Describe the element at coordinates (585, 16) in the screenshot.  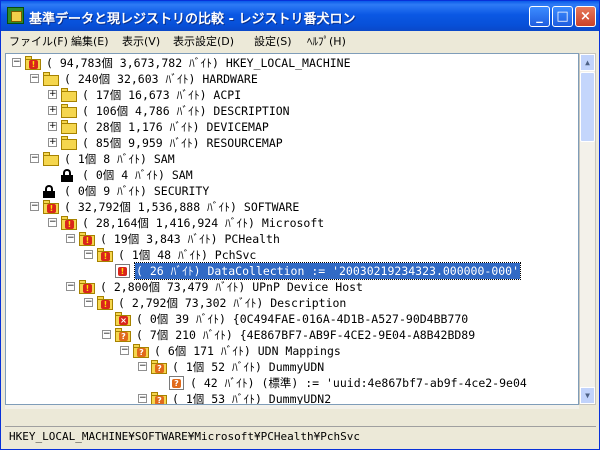
I see `close-button: ×` at that location.